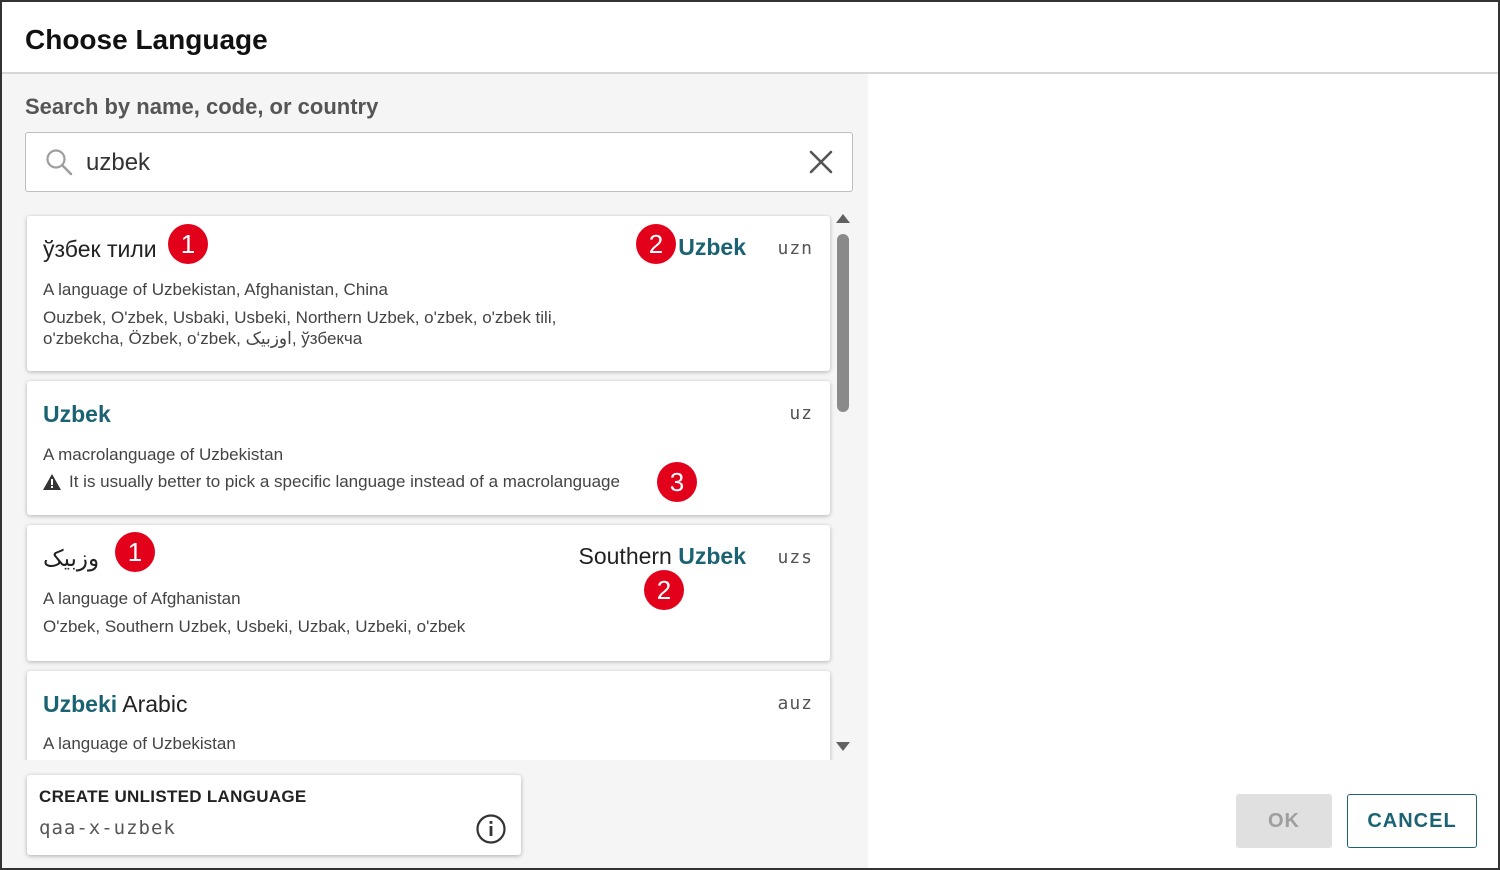 The image size is (1500, 870). What do you see at coordinates (80, 704) in the screenshot?
I see `native-name-match: Uzbeki` at bounding box center [80, 704].